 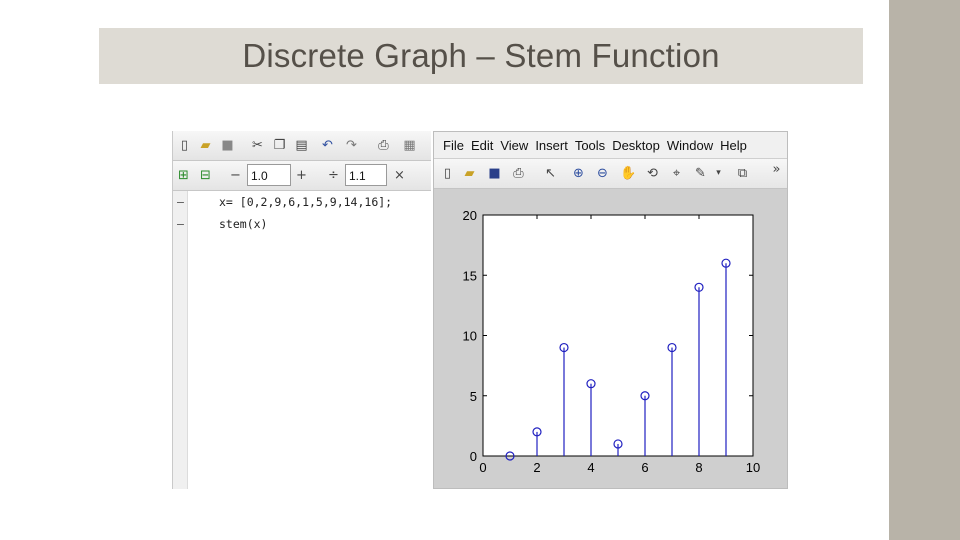 I want to click on axes-box, so click(x=618, y=335).